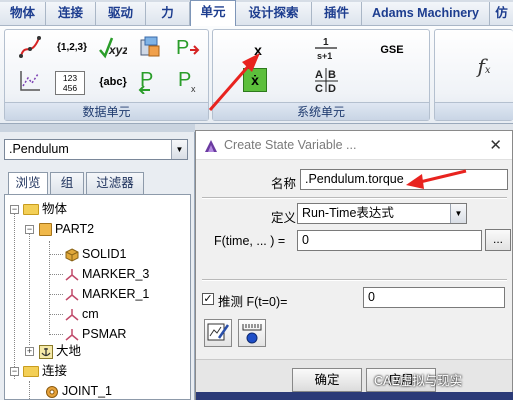 The image size is (513, 400). I want to click on annotation-arrow-ribbon, so click(234, 82).